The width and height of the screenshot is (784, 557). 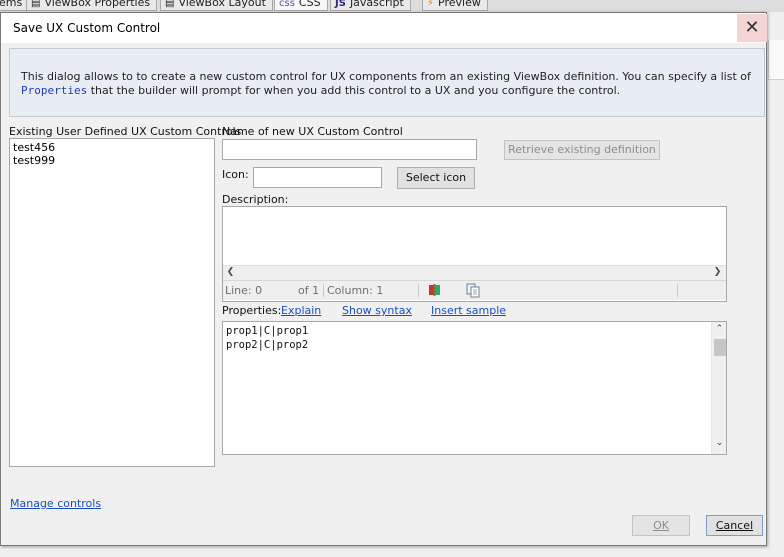 I want to click on dialog-title: Save UX Custom Control, so click(x=87, y=28).